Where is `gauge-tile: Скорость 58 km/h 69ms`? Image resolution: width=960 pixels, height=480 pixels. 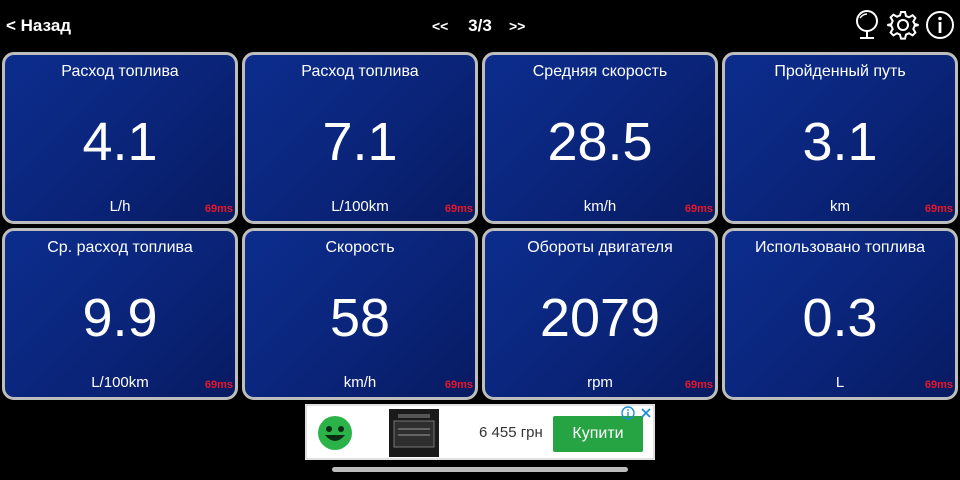
gauge-tile: Скорость 58 km/h 69ms is located at coordinates (360, 314).